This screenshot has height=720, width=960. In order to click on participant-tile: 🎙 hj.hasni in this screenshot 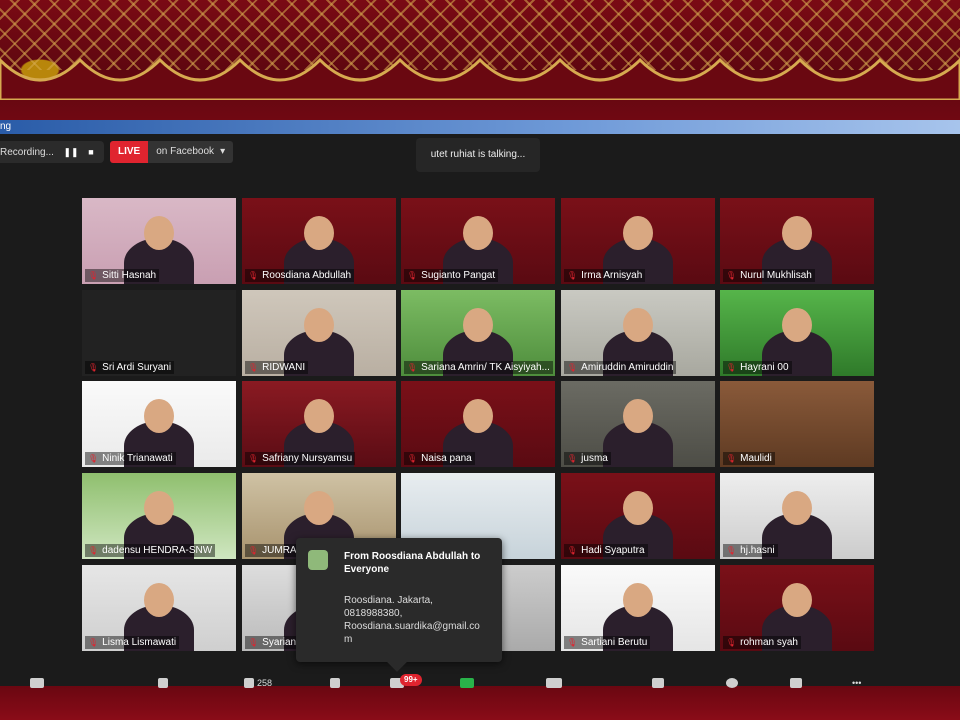, I will do `click(797, 516)`.